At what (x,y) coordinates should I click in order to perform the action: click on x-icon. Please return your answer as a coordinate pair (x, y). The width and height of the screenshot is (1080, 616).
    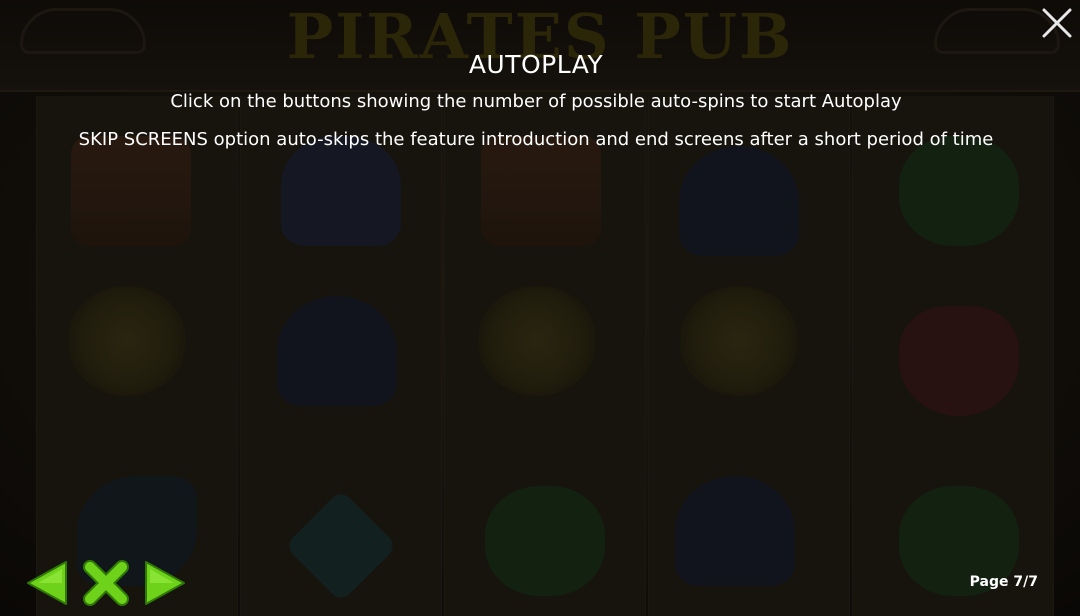
    Looking at the image, I should click on (106, 583).